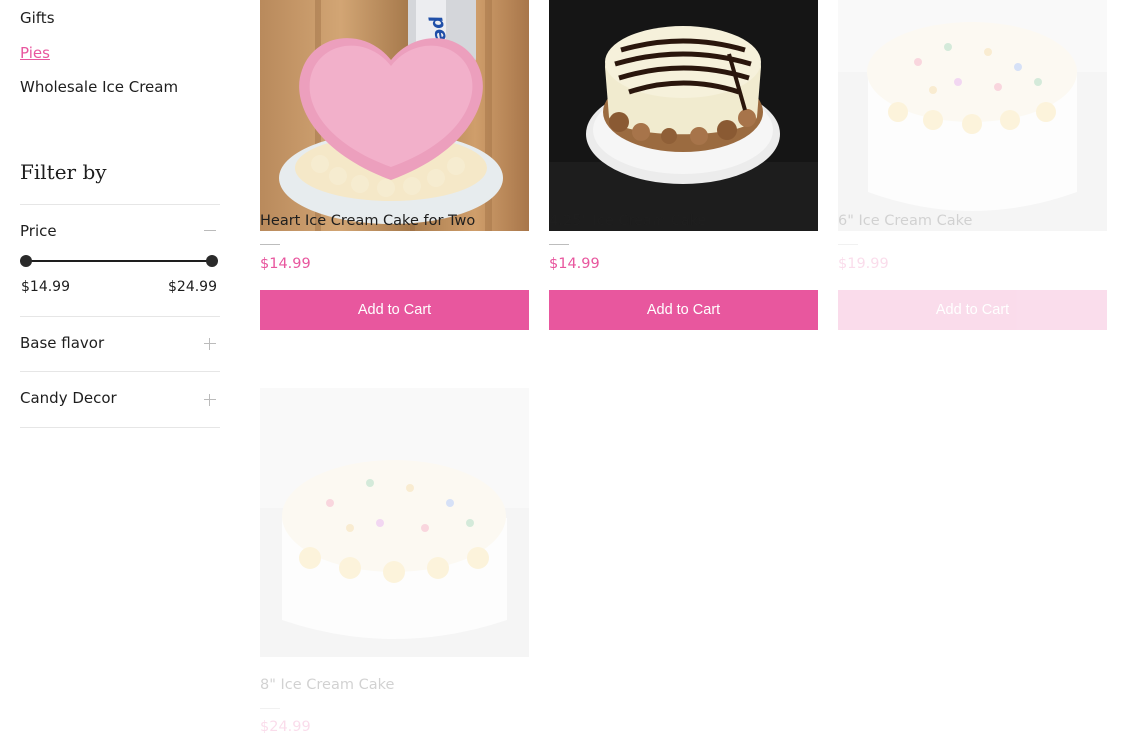  I want to click on filter-title: Filter by, so click(63, 172).